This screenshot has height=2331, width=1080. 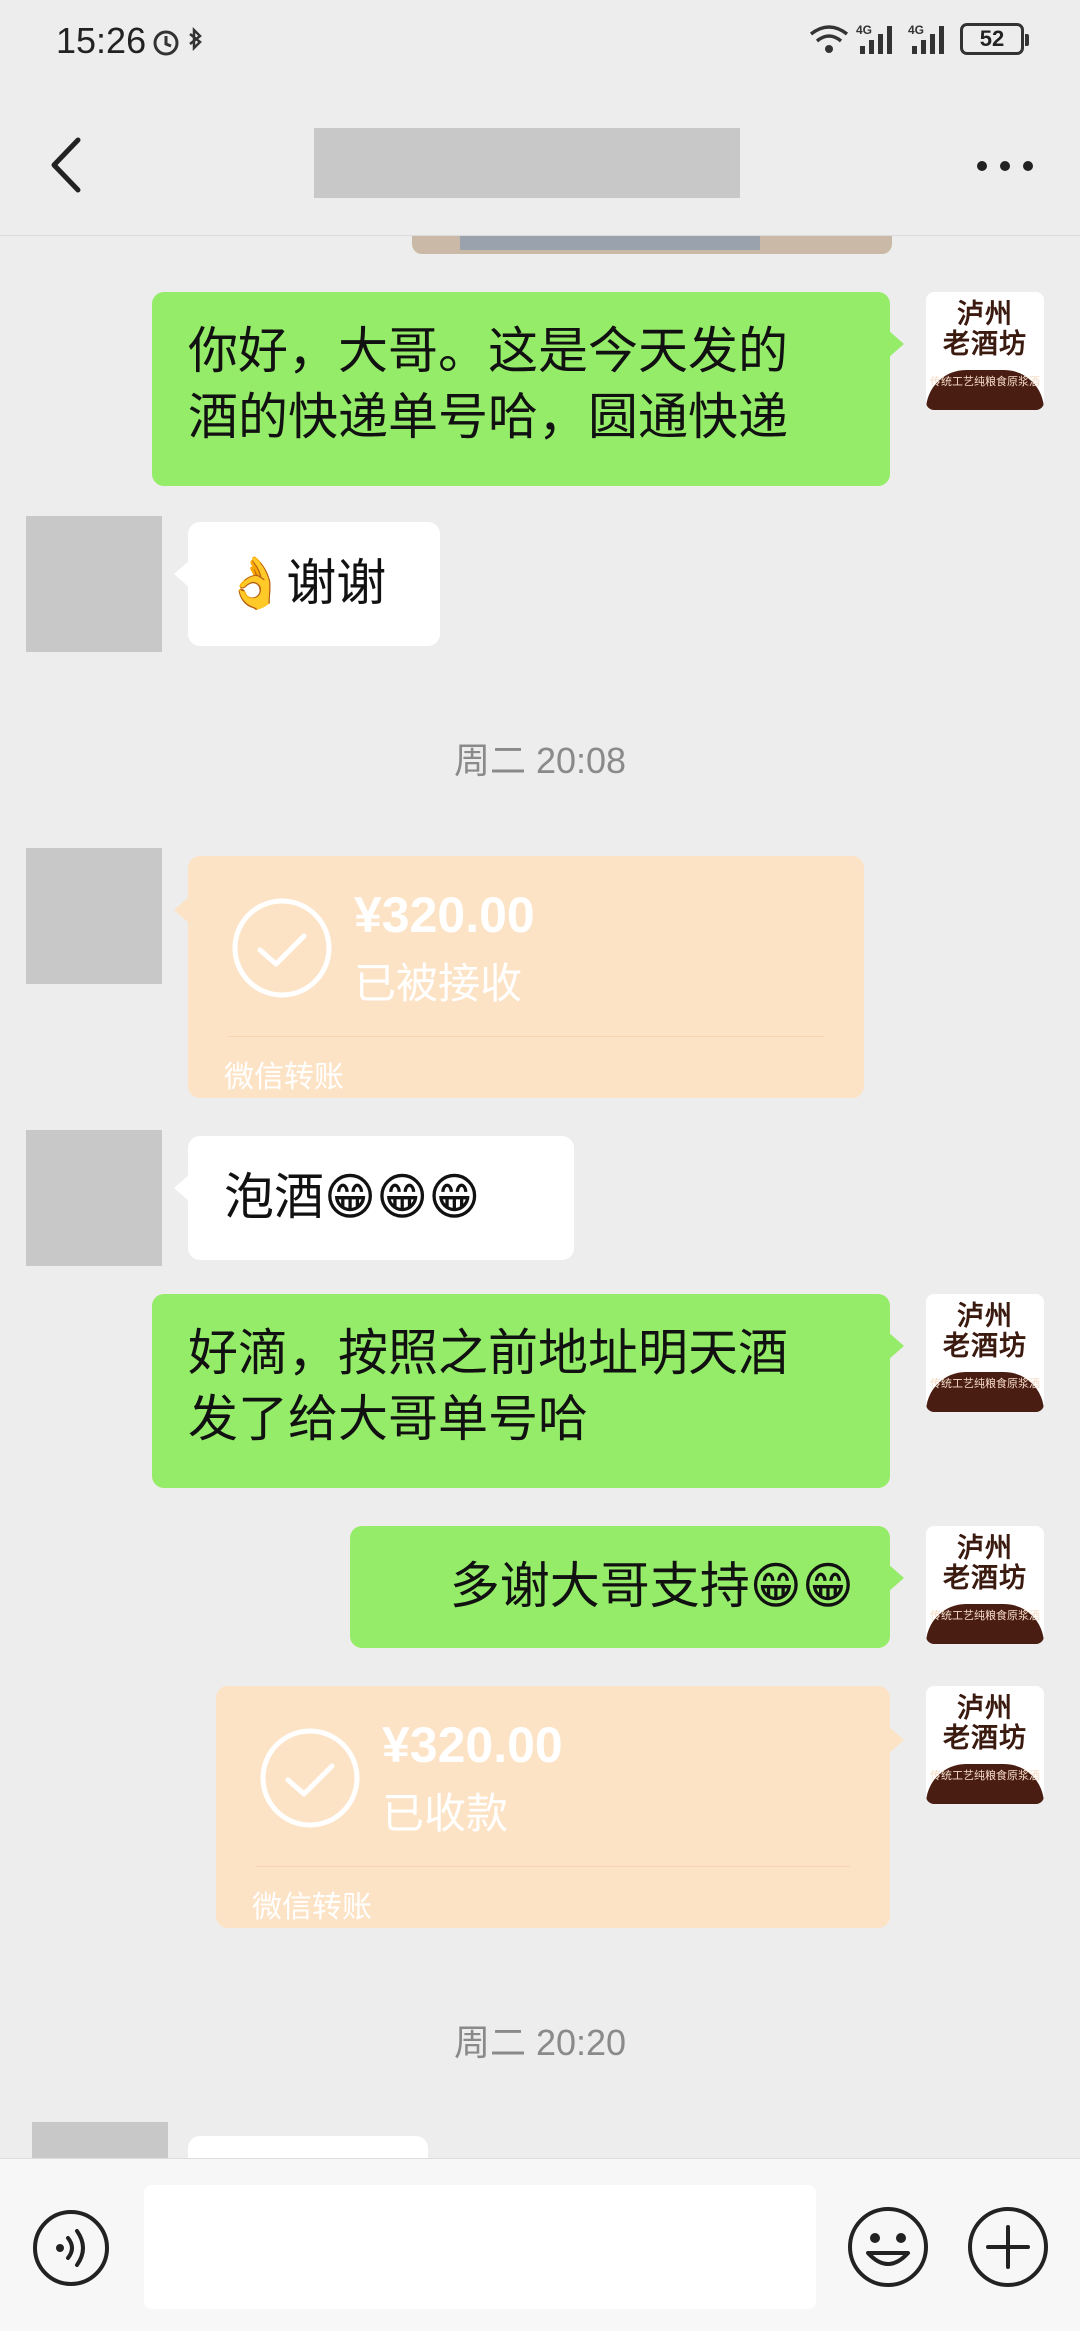 I want to click on transfer-status: 已被接收, so click(x=438, y=983).